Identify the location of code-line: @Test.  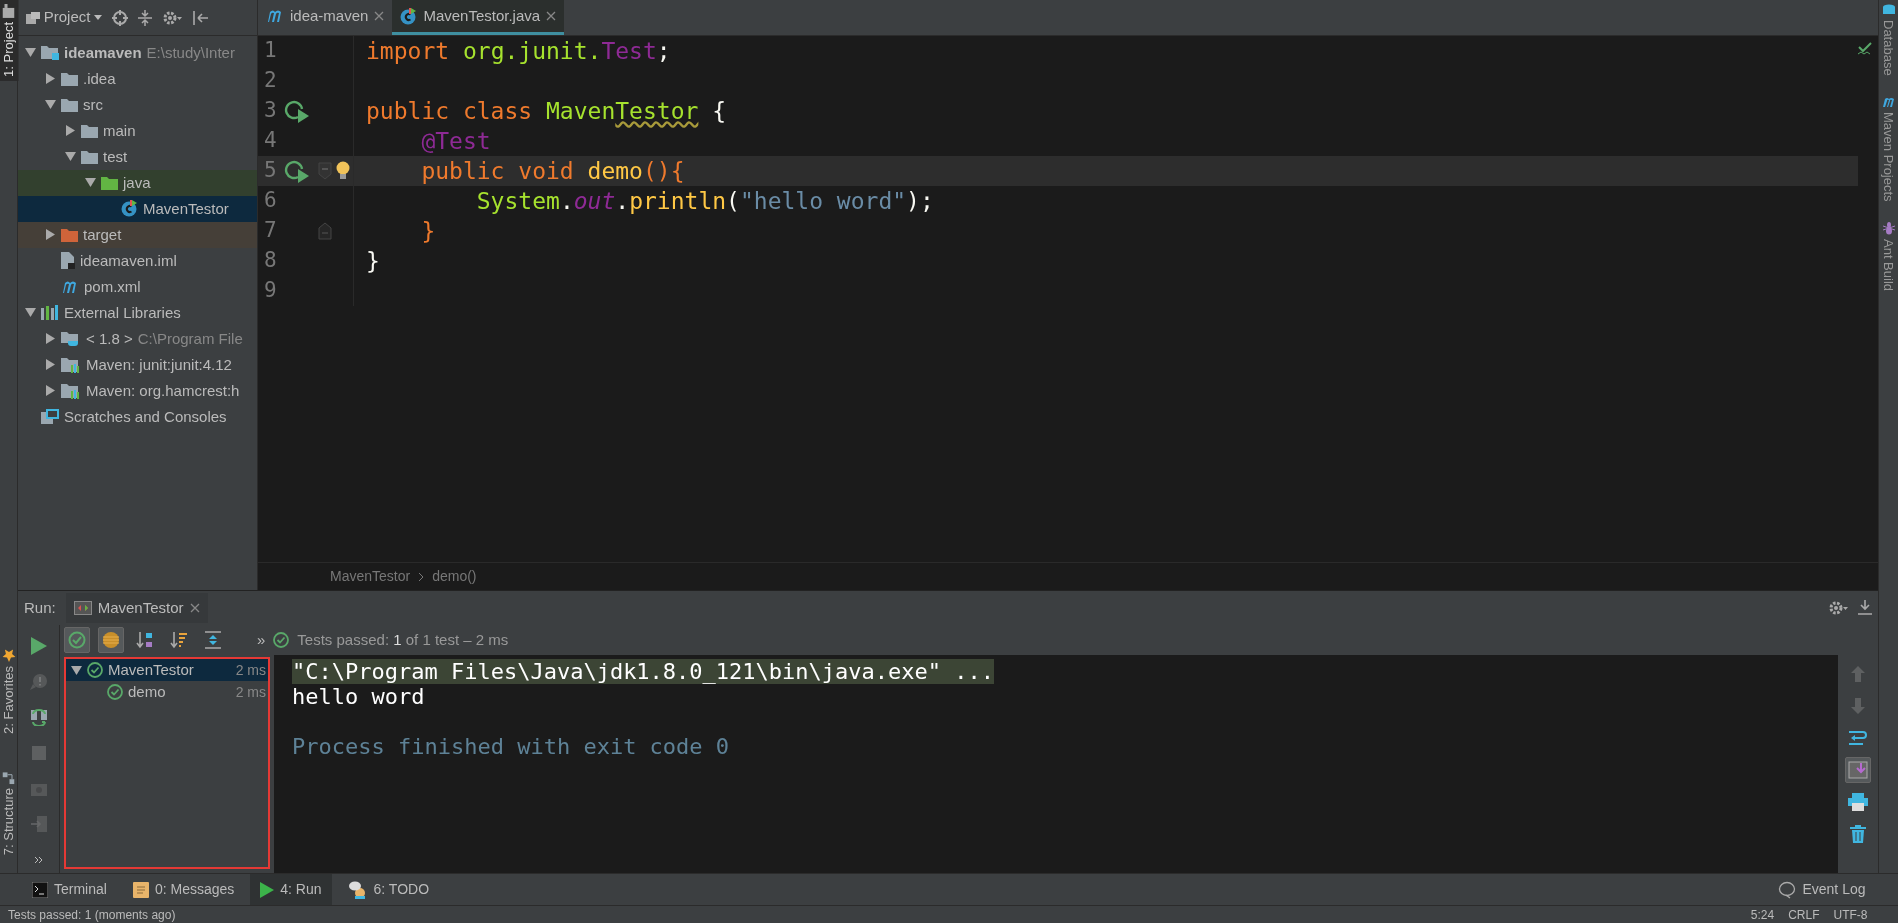
(455, 141).